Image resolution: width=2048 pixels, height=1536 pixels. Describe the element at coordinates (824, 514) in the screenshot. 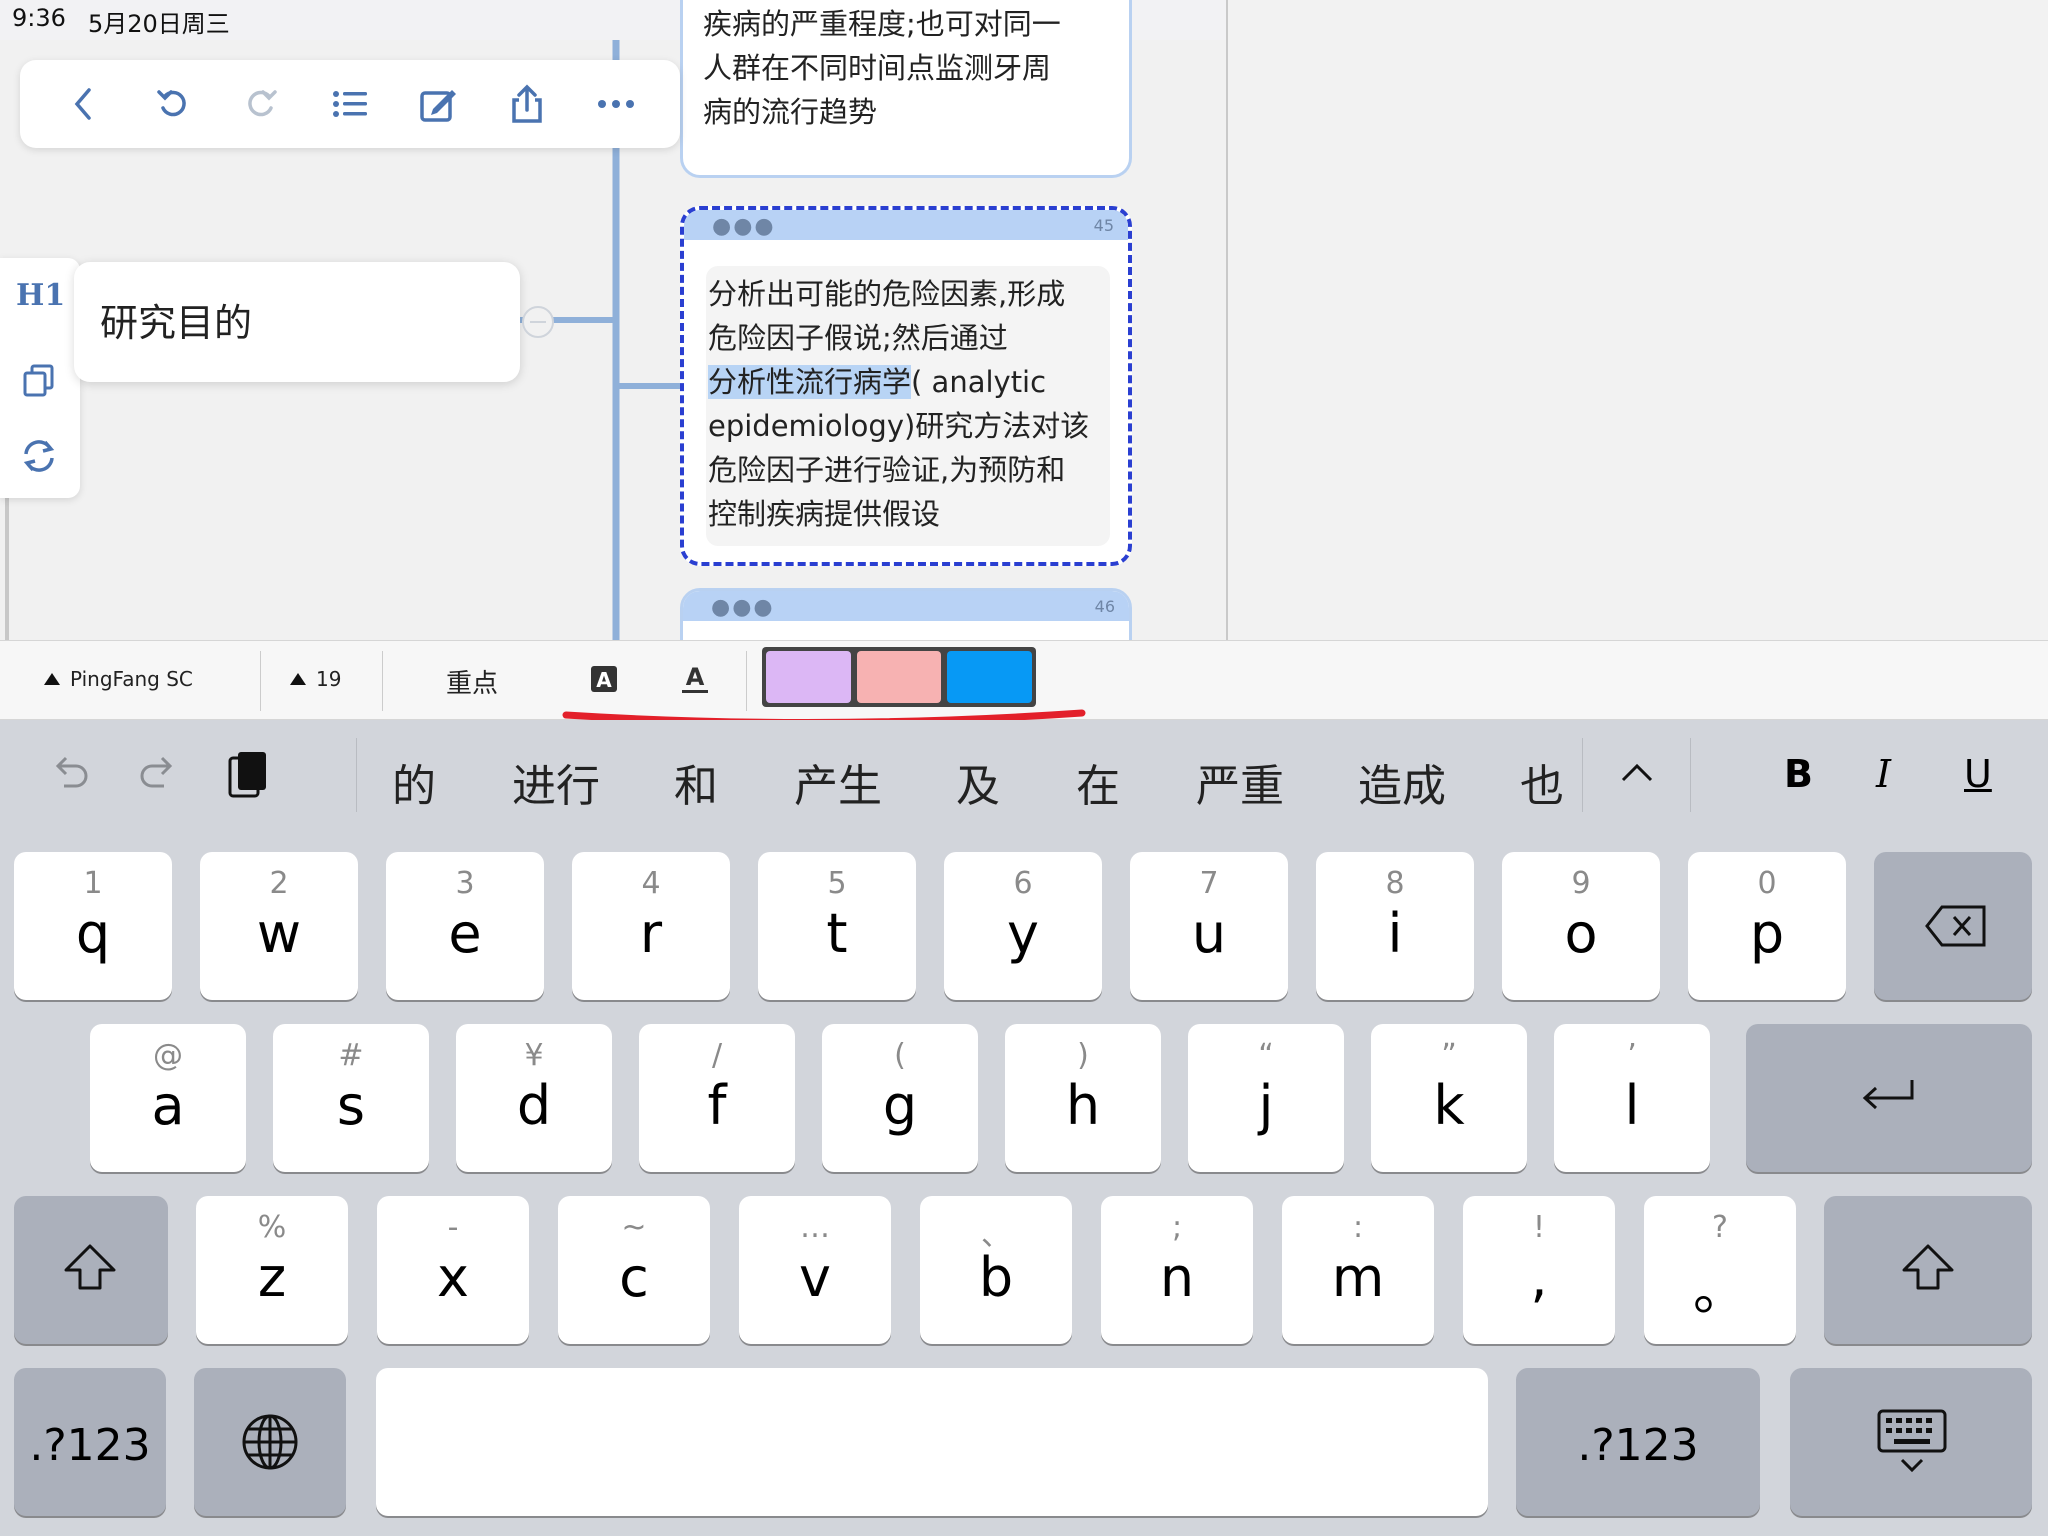

I see `card-45-line: 控制疾病提供假设` at that location.